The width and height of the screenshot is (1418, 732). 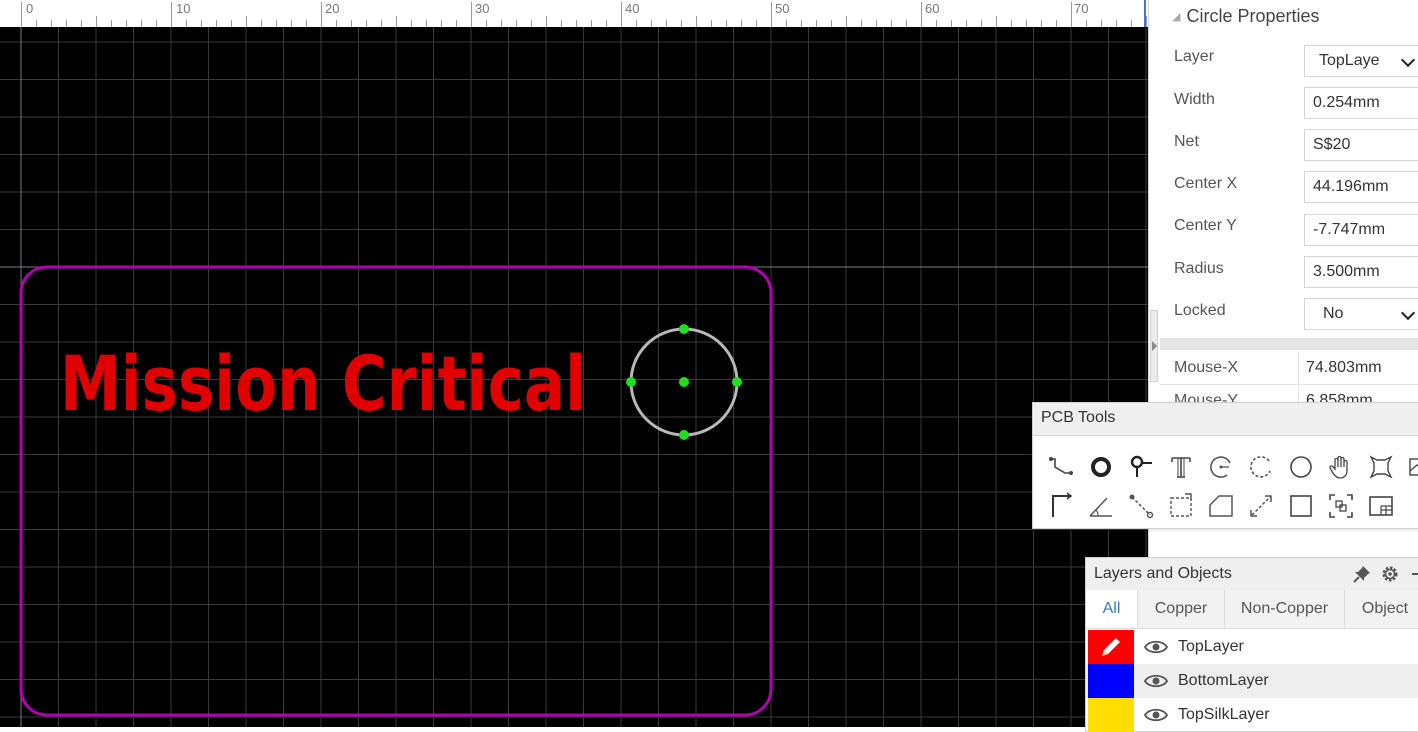 I want to click on horizontal-ruler: 0 10 20 30 40 50 60 70, so click(x=574, y=14).